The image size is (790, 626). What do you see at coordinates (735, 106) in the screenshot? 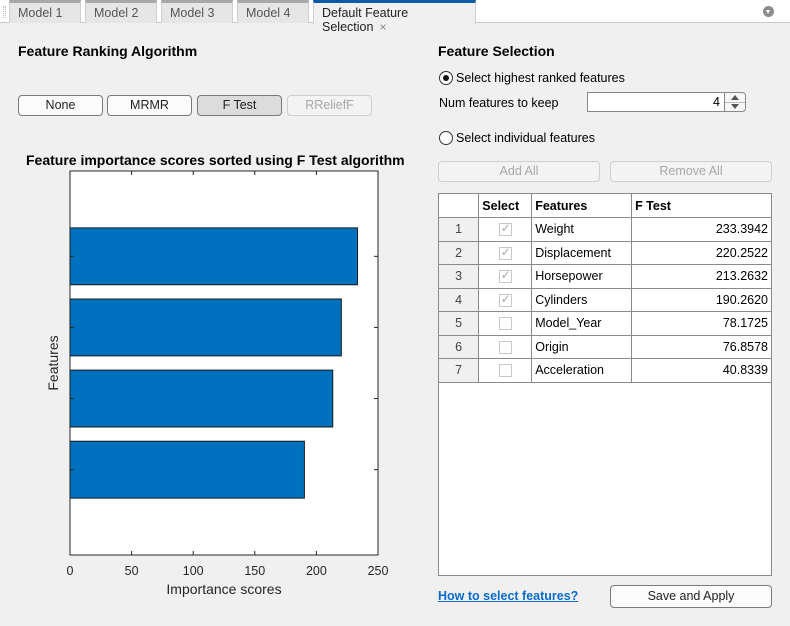
I see `decrement-arrow-icon` at bounding box center [735, 106].